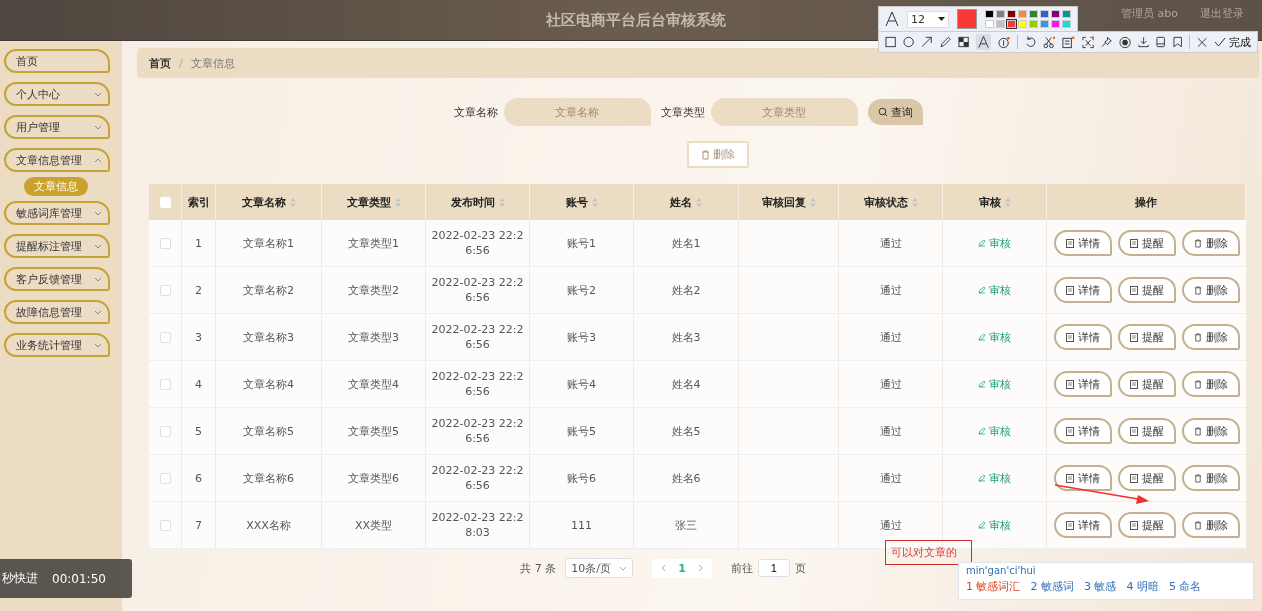 This screenshot has width=1262, height=611. Describe the element at coordinates (895, 112) in the screenshot. I see `search-button: 查询` at that location.